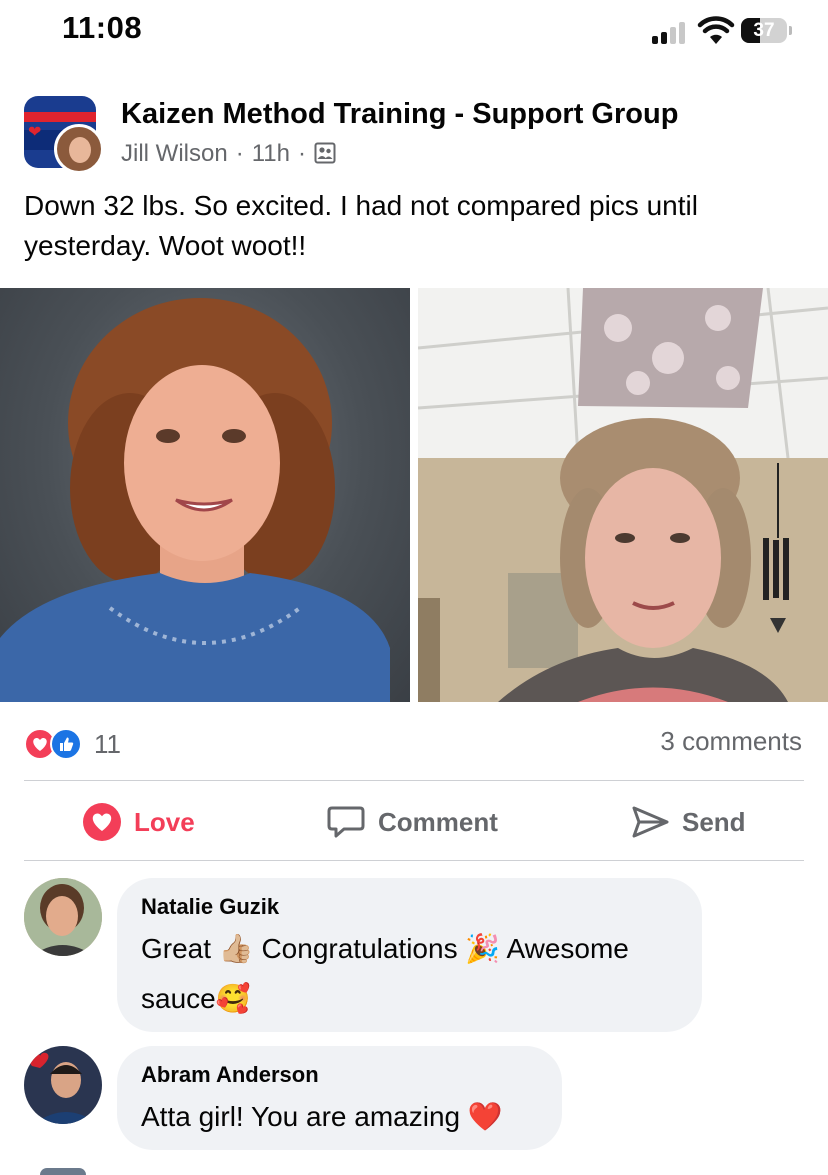 This screenshot has width=828, height=1175. I want to click on heart-icon, so click(102, 822).